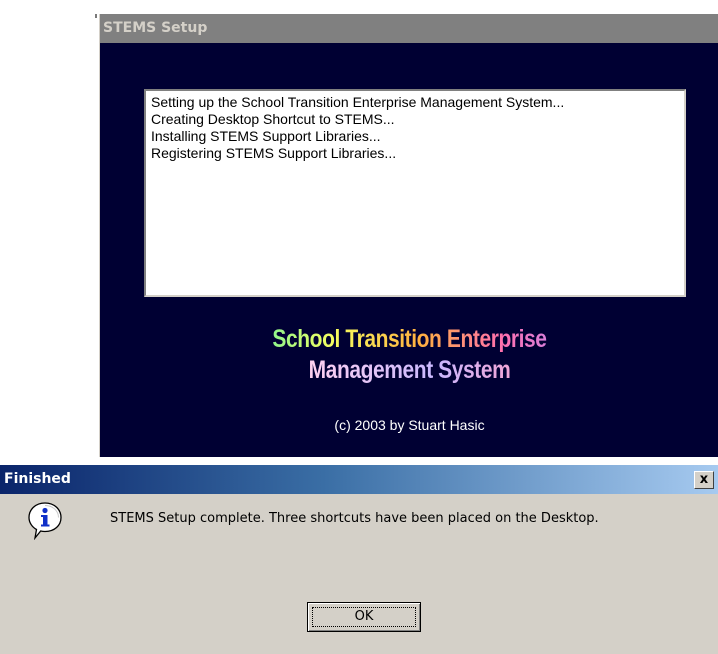 Image resolution: width=718 pixels, height=654 pixels. I want to click on close-button: x, so click(704, 480).